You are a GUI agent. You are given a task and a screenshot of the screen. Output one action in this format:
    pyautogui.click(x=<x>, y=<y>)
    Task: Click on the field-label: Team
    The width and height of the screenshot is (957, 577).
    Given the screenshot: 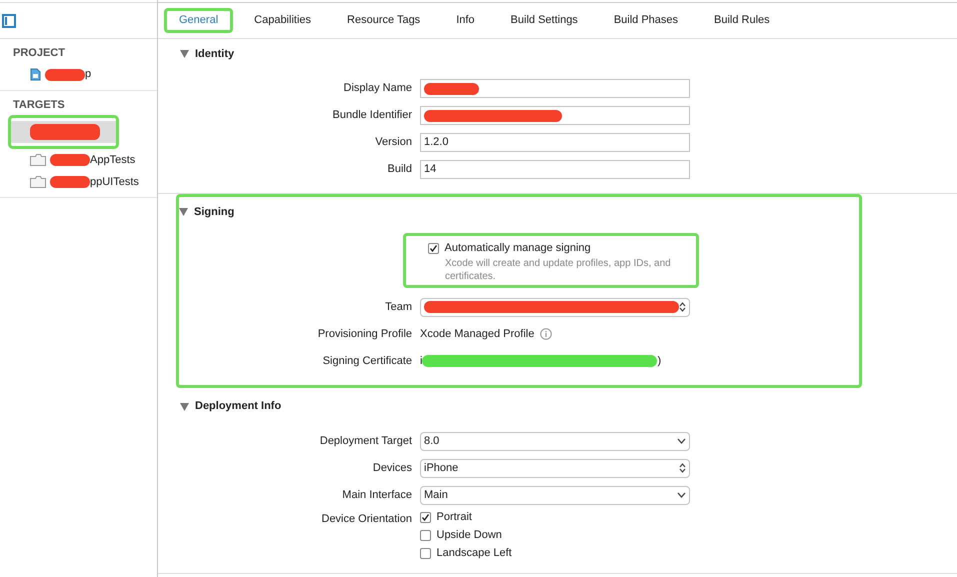 What is the action you would take?
    pyautogui.click(x=398, y=307)
    